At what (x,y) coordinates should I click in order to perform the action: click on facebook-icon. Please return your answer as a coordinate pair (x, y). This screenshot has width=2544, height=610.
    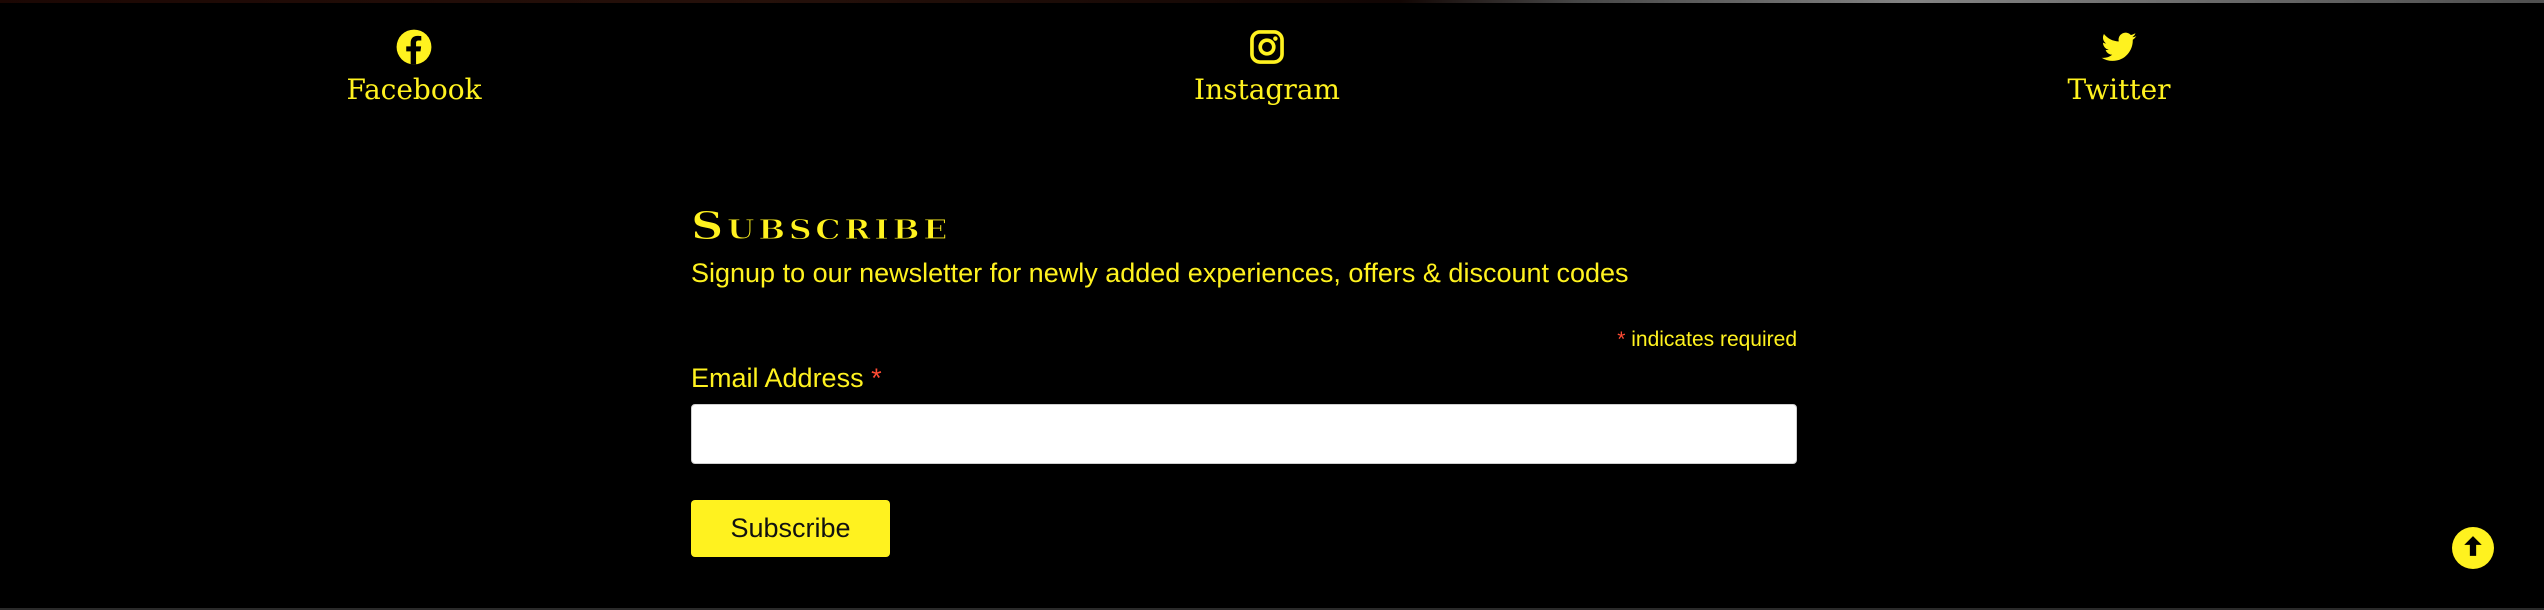
    Looking at the image, I should click on (414, 47).